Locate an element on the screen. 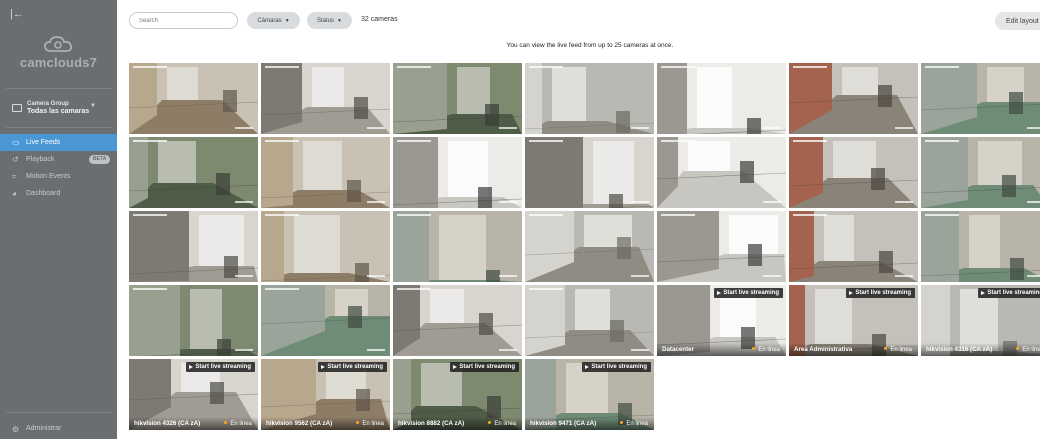 The width and height of the screenshot is (1040, 439). camera-name: hikvision 8882 (CA zA) is located at coordinates (431, 423).